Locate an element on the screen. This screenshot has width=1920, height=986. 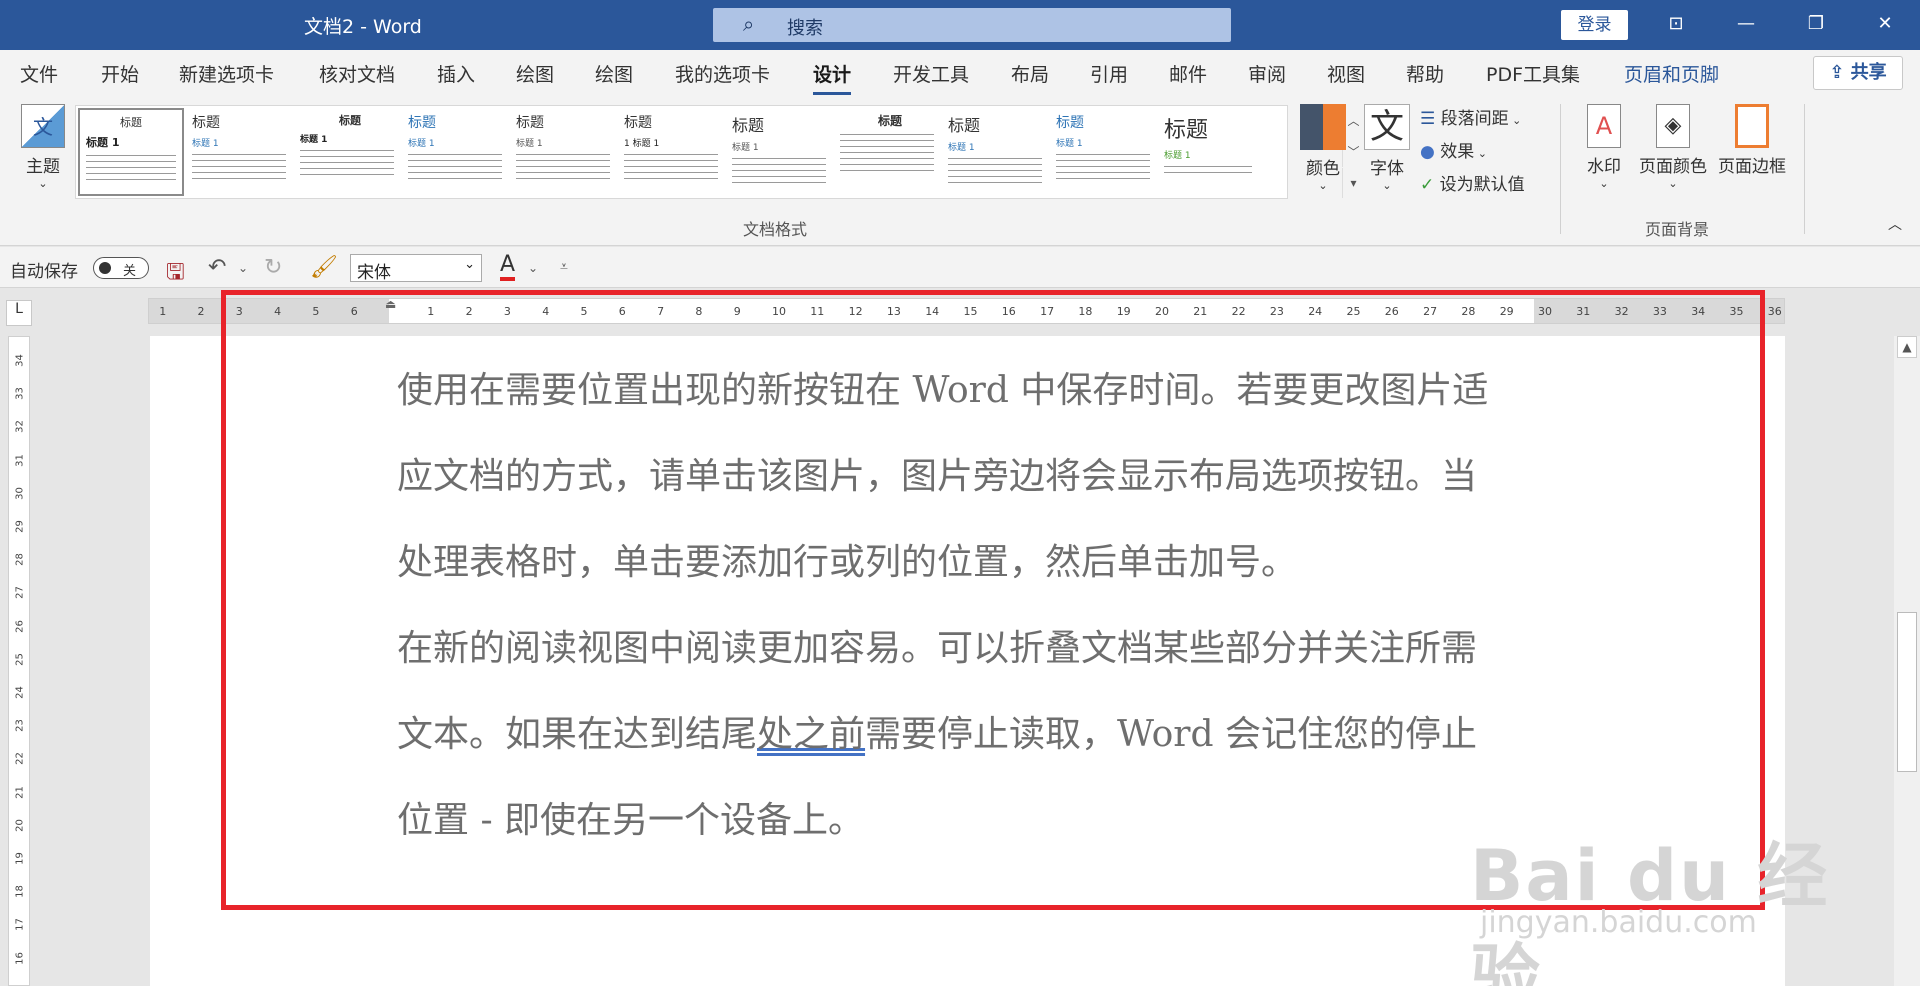
tab-developer: 开发工具 is located at coordinates (931, 73).